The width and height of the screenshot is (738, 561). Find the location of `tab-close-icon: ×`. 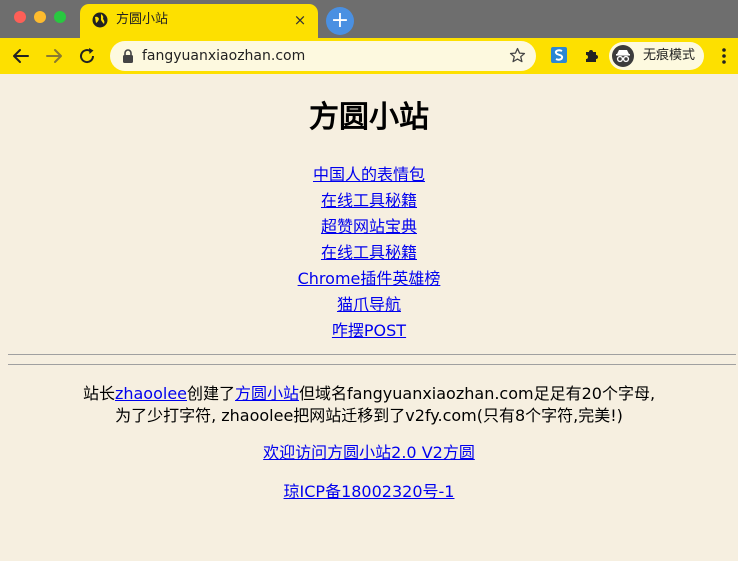

tab-close-icon: × is located at coordinates (300, 20).